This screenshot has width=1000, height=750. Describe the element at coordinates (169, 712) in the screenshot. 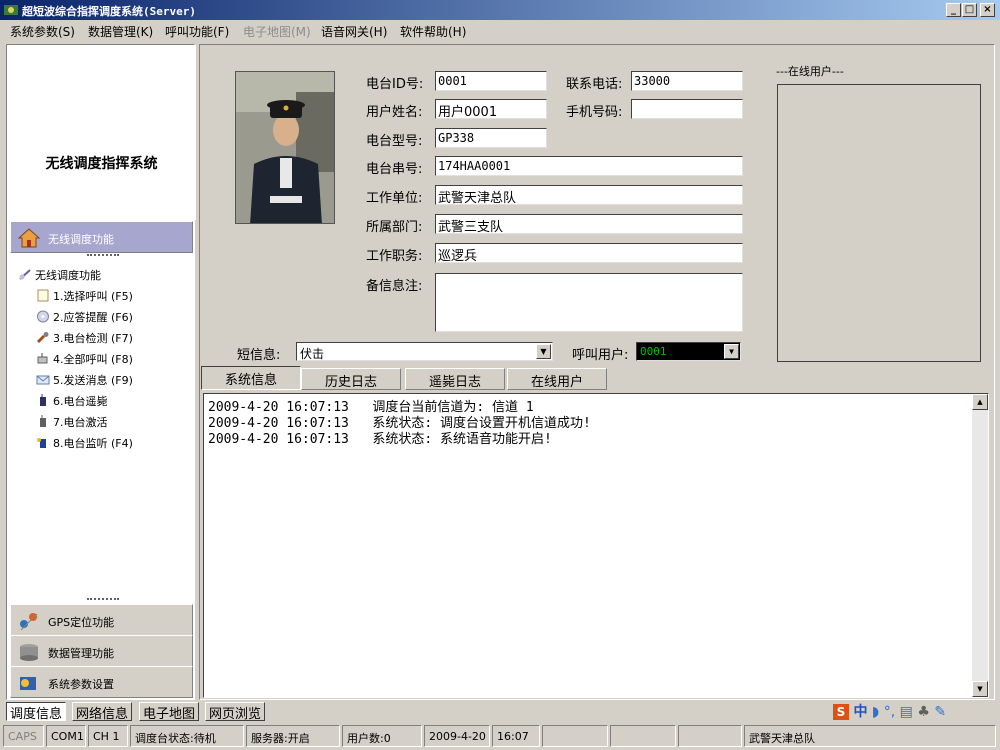

I see `bottom-tab-electronic-map: 电子地图` at that location.